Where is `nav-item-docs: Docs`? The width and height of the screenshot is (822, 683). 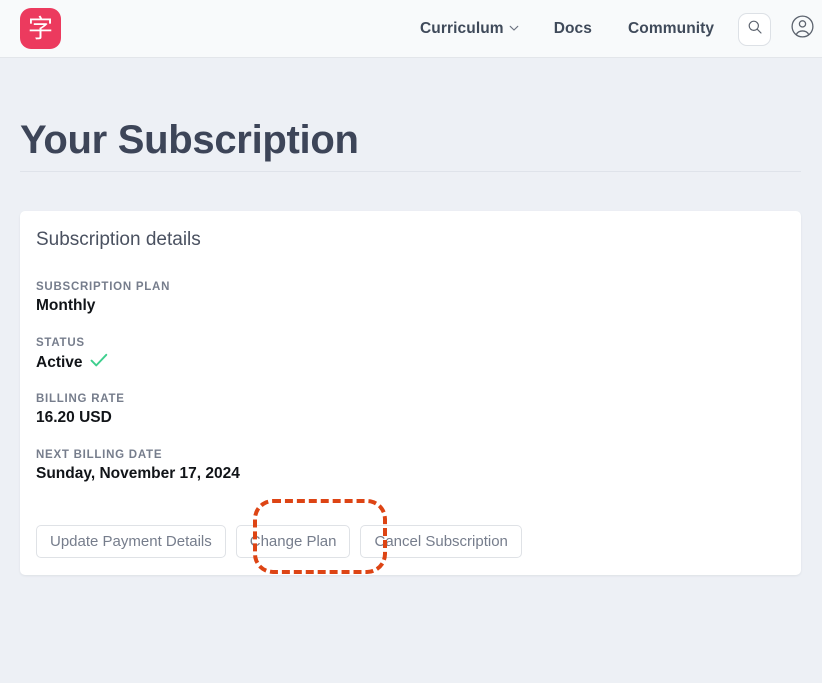 nav-item-docs: Docs is located at coordinates (573, 29).